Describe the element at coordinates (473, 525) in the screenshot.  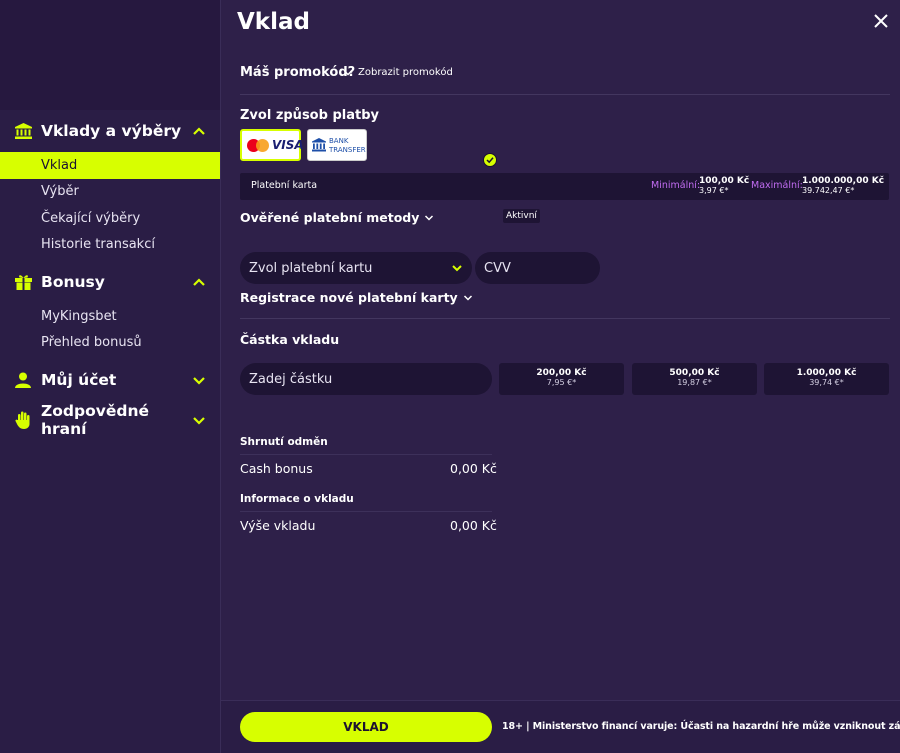
I see `deposit-amount-value: 0,00 Kč` at that location.